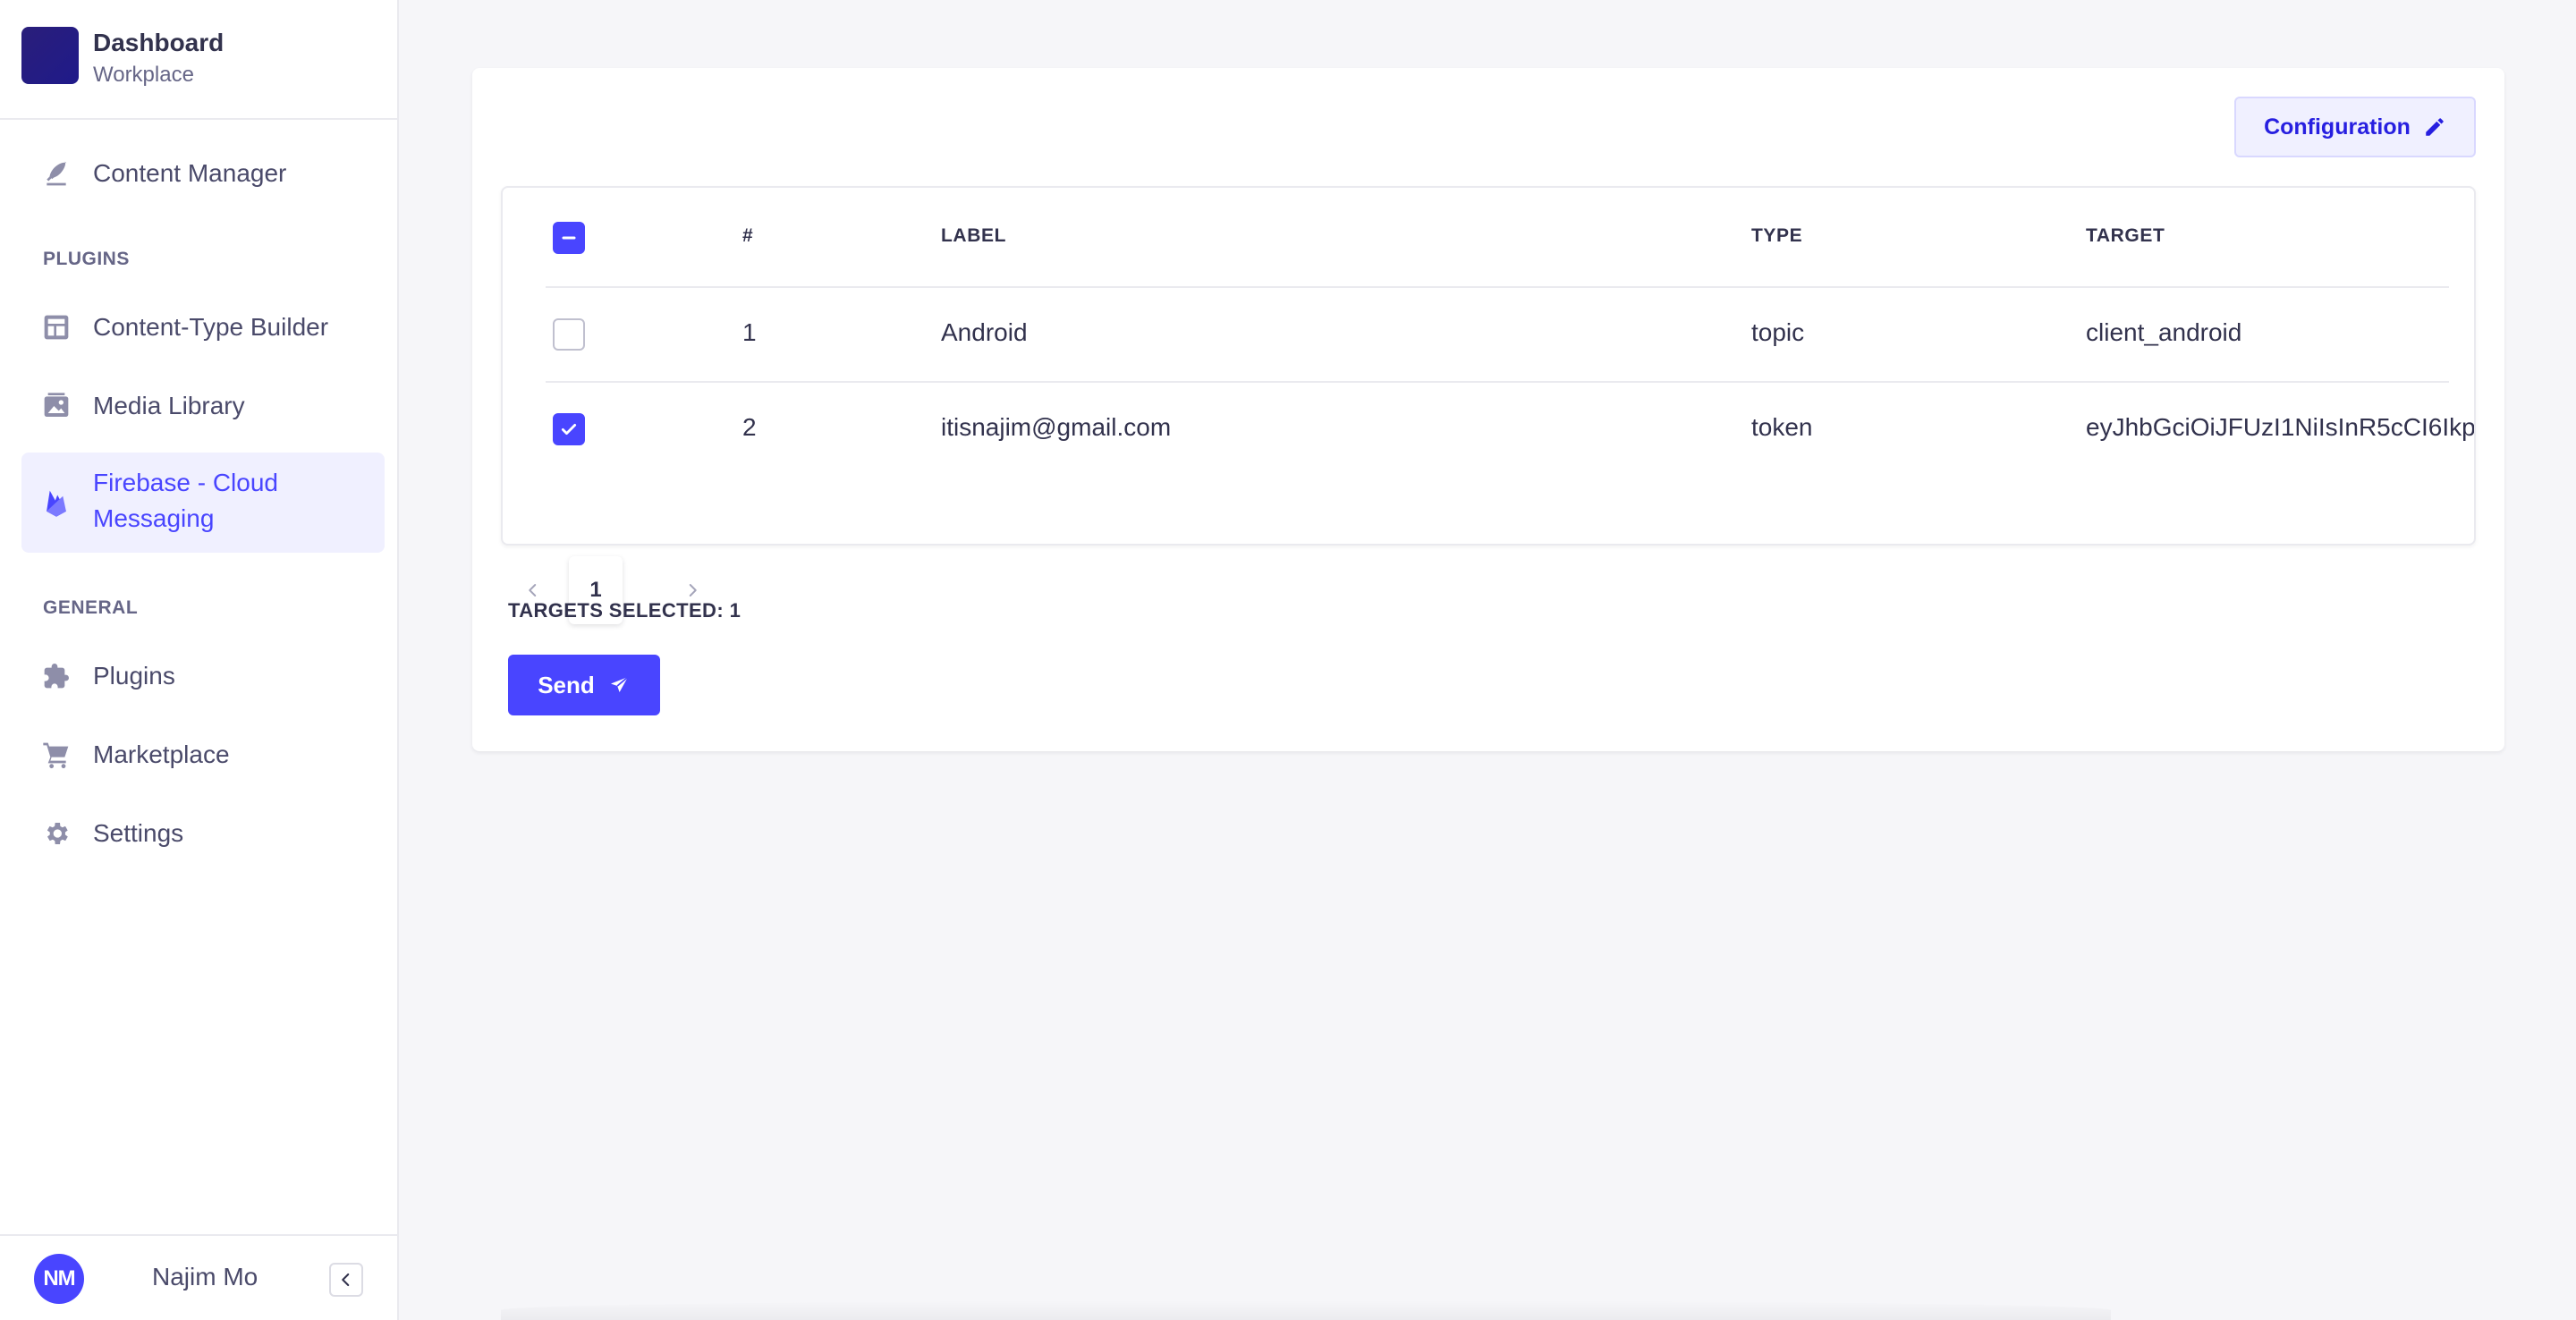  I want to click on column-header-type: TYPE, so click(1776, 236).